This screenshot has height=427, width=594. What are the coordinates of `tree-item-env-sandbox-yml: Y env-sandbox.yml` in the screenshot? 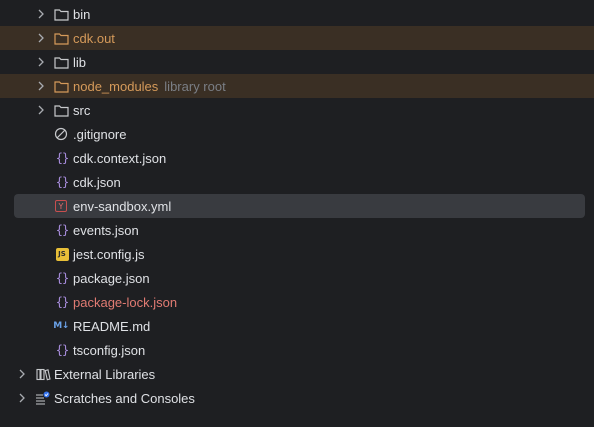 It's located at (299, 206).